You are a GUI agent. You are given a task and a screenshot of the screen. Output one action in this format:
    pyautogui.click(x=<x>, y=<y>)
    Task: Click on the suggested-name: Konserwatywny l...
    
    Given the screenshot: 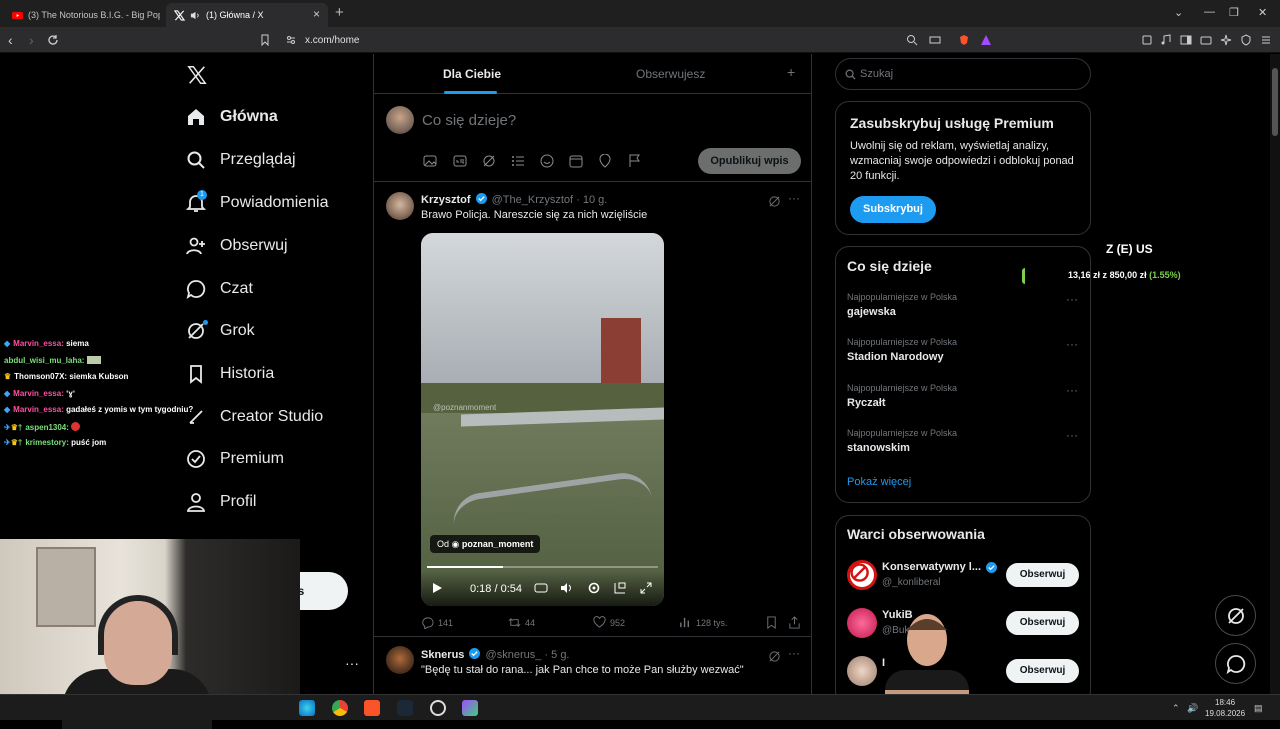 What is the action you would take?
    pyautogui.click(x=931, y=567)
    